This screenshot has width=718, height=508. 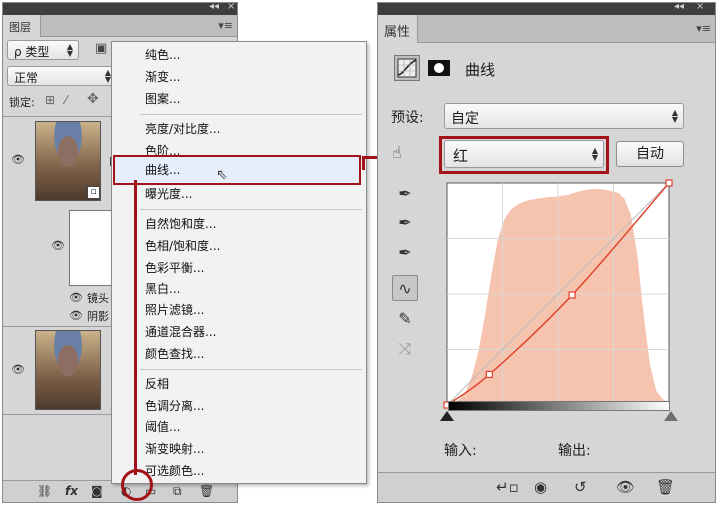 I want to click on smooth-curve-icon: ⤨, so click(x=405, y=349).